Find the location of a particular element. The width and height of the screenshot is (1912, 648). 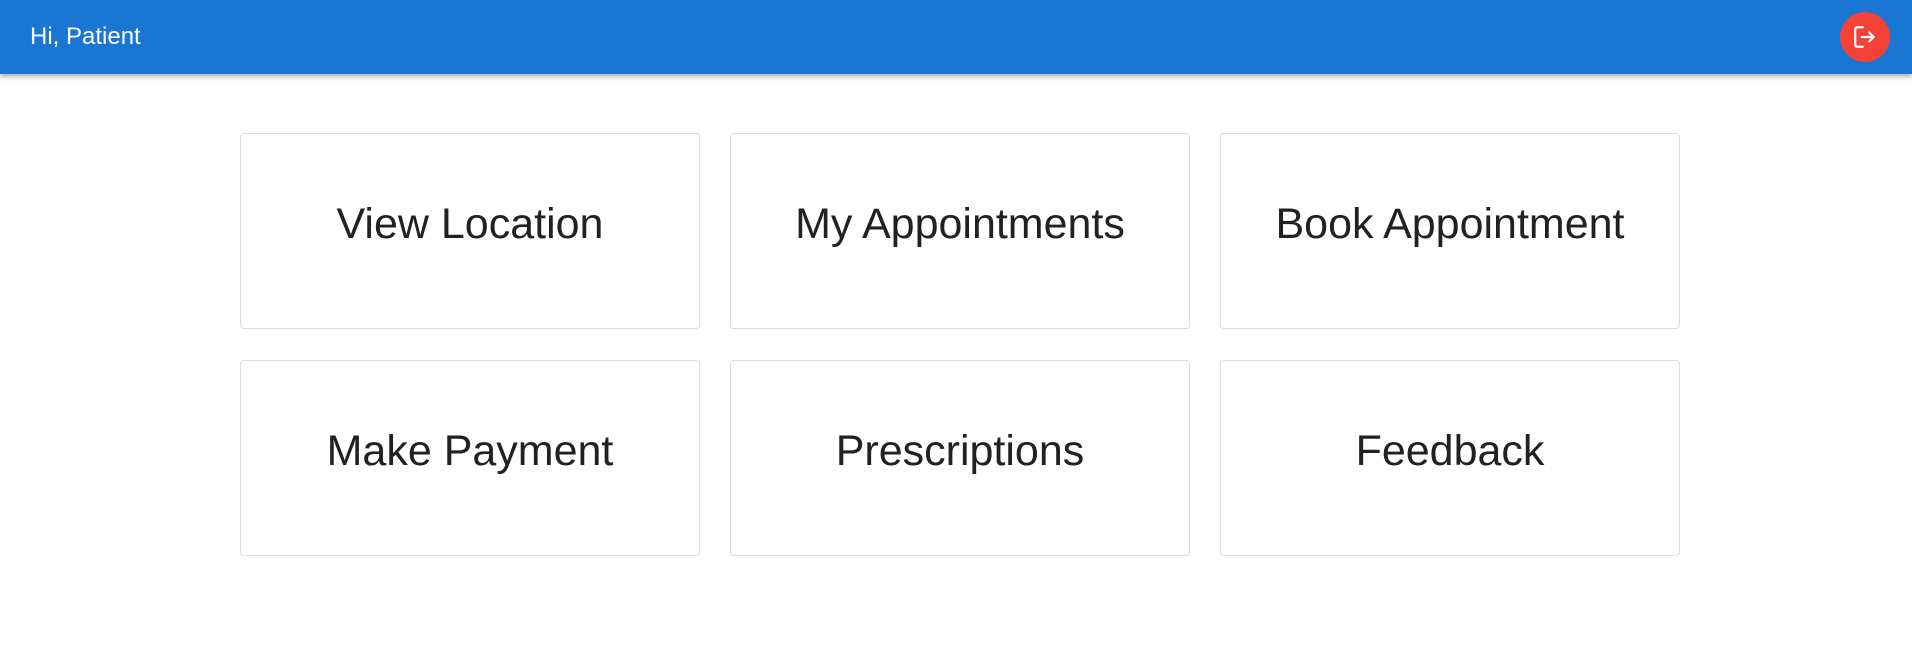

card-label: Book Appointment is located at coordinates (1450, 223).